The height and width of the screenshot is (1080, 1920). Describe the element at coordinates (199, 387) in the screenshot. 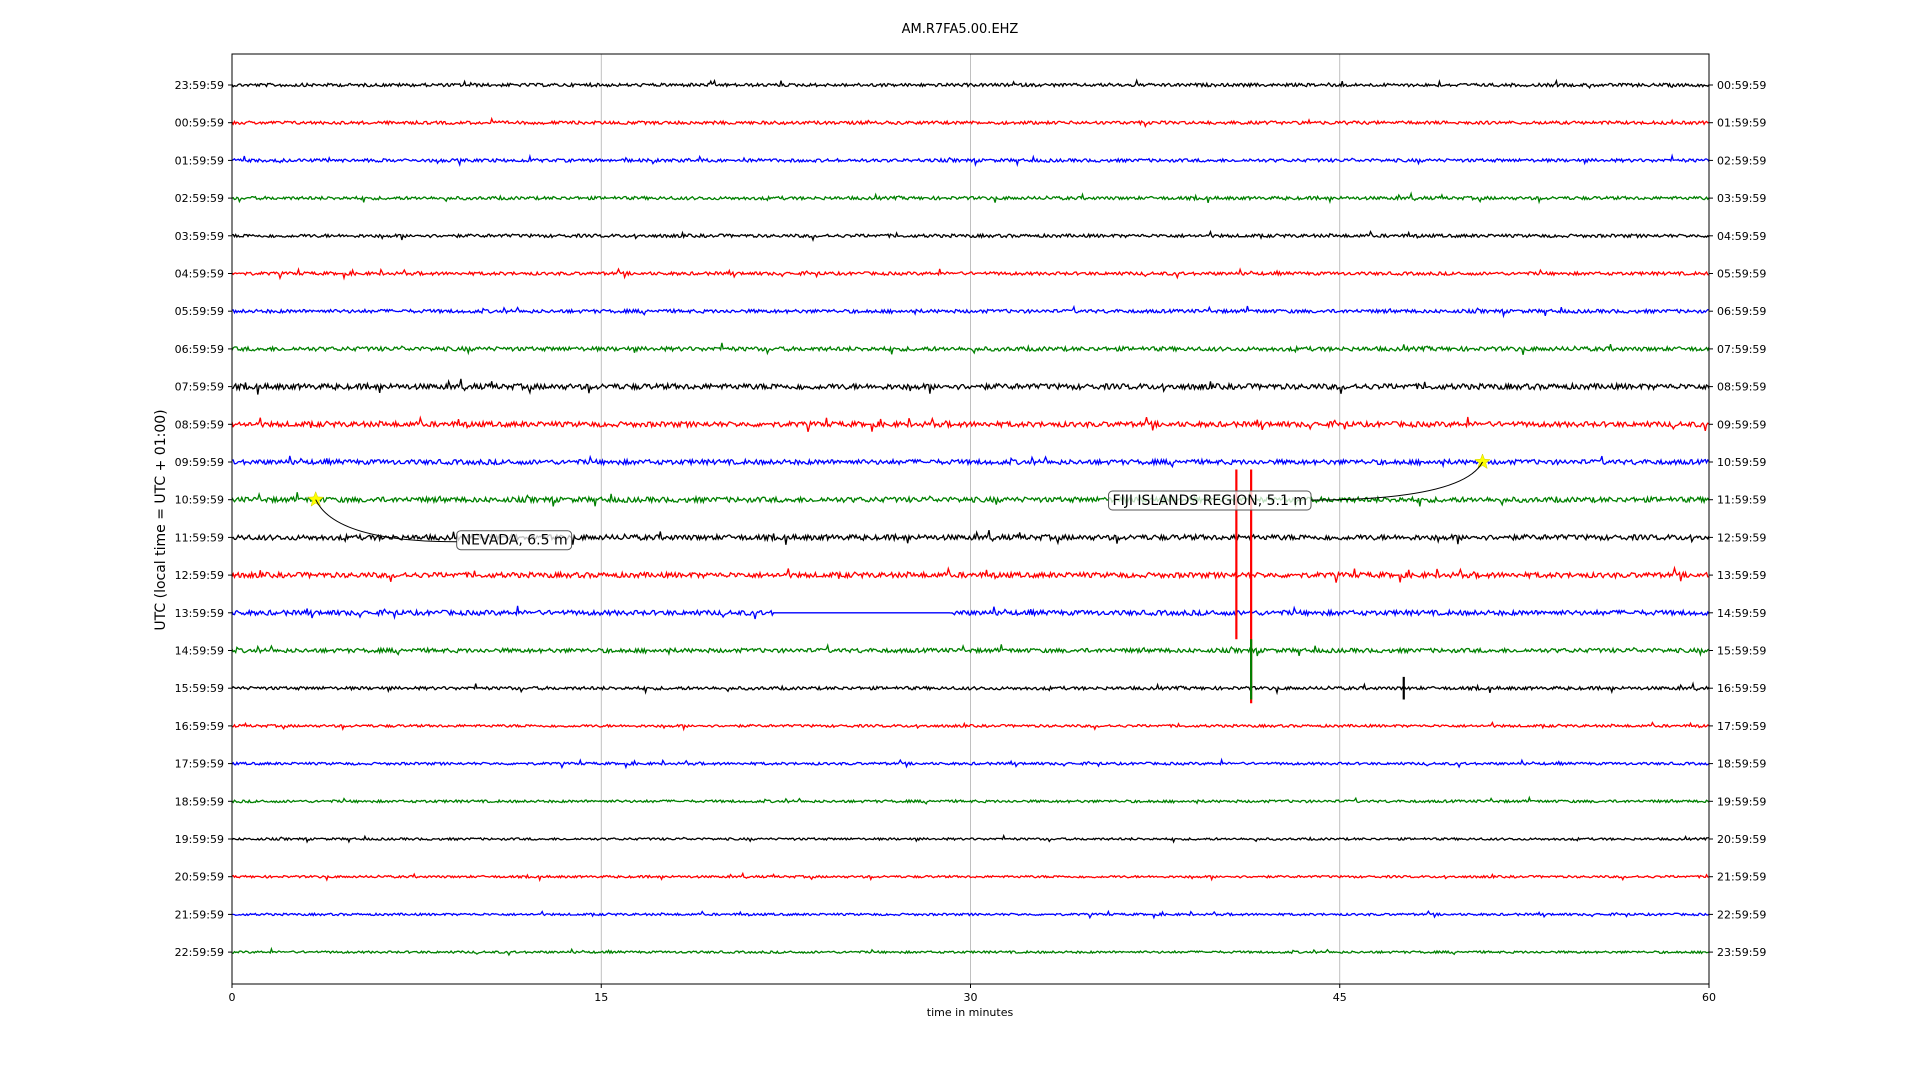

I see `row-label-left: 07:59:59` at that location.